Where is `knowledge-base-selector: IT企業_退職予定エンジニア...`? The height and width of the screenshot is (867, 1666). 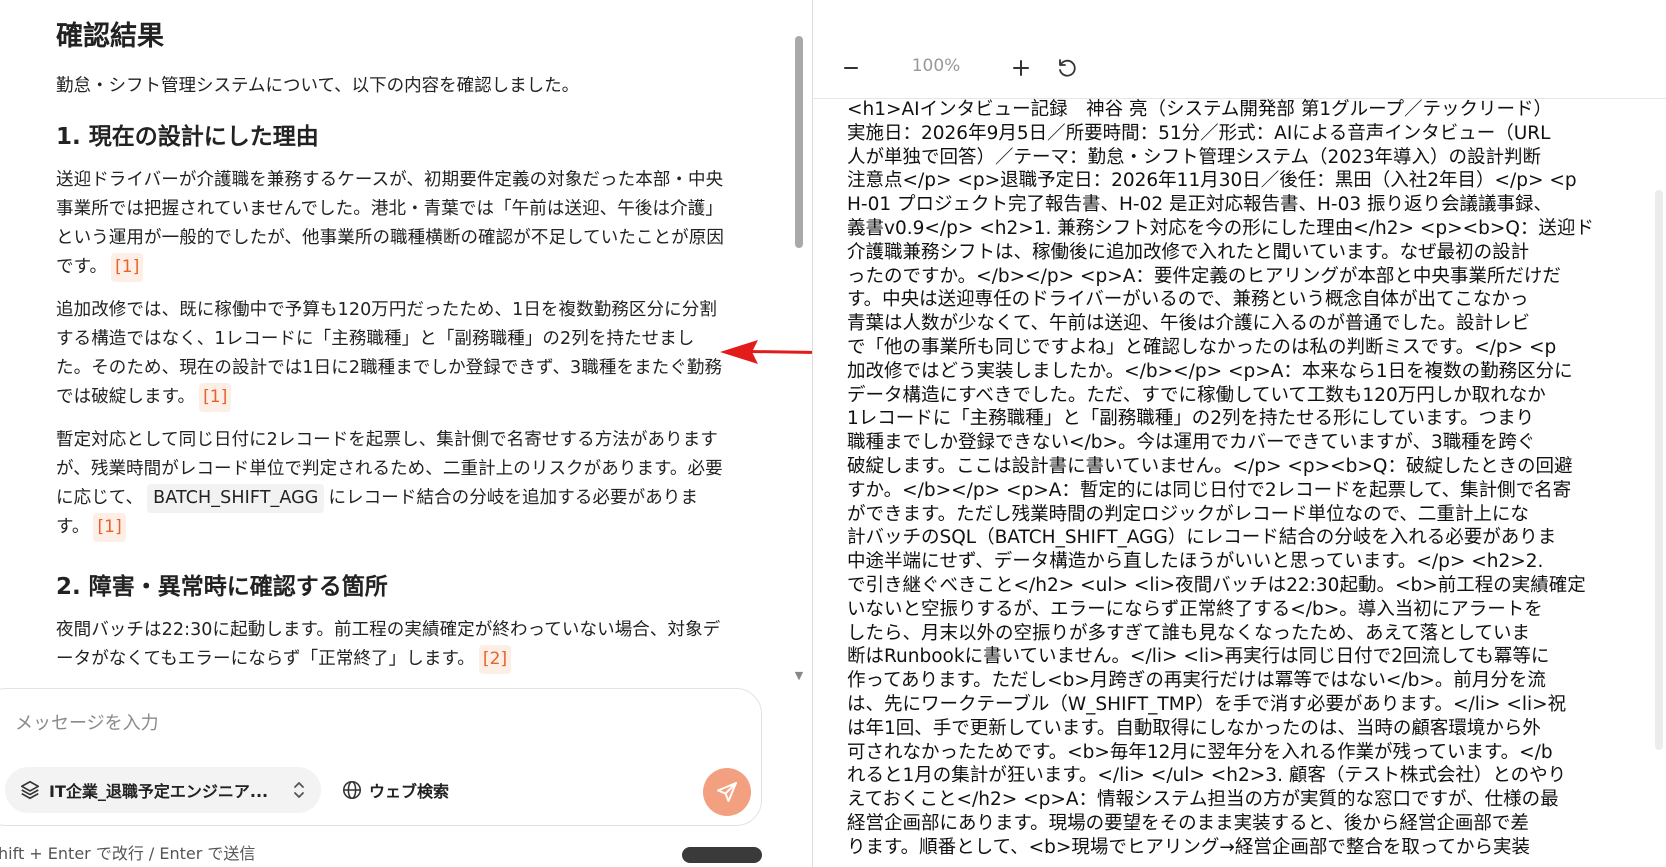
knowledge-base-selector: IT企業_退職予定エンジニア... is located at coordinates (163, 790).